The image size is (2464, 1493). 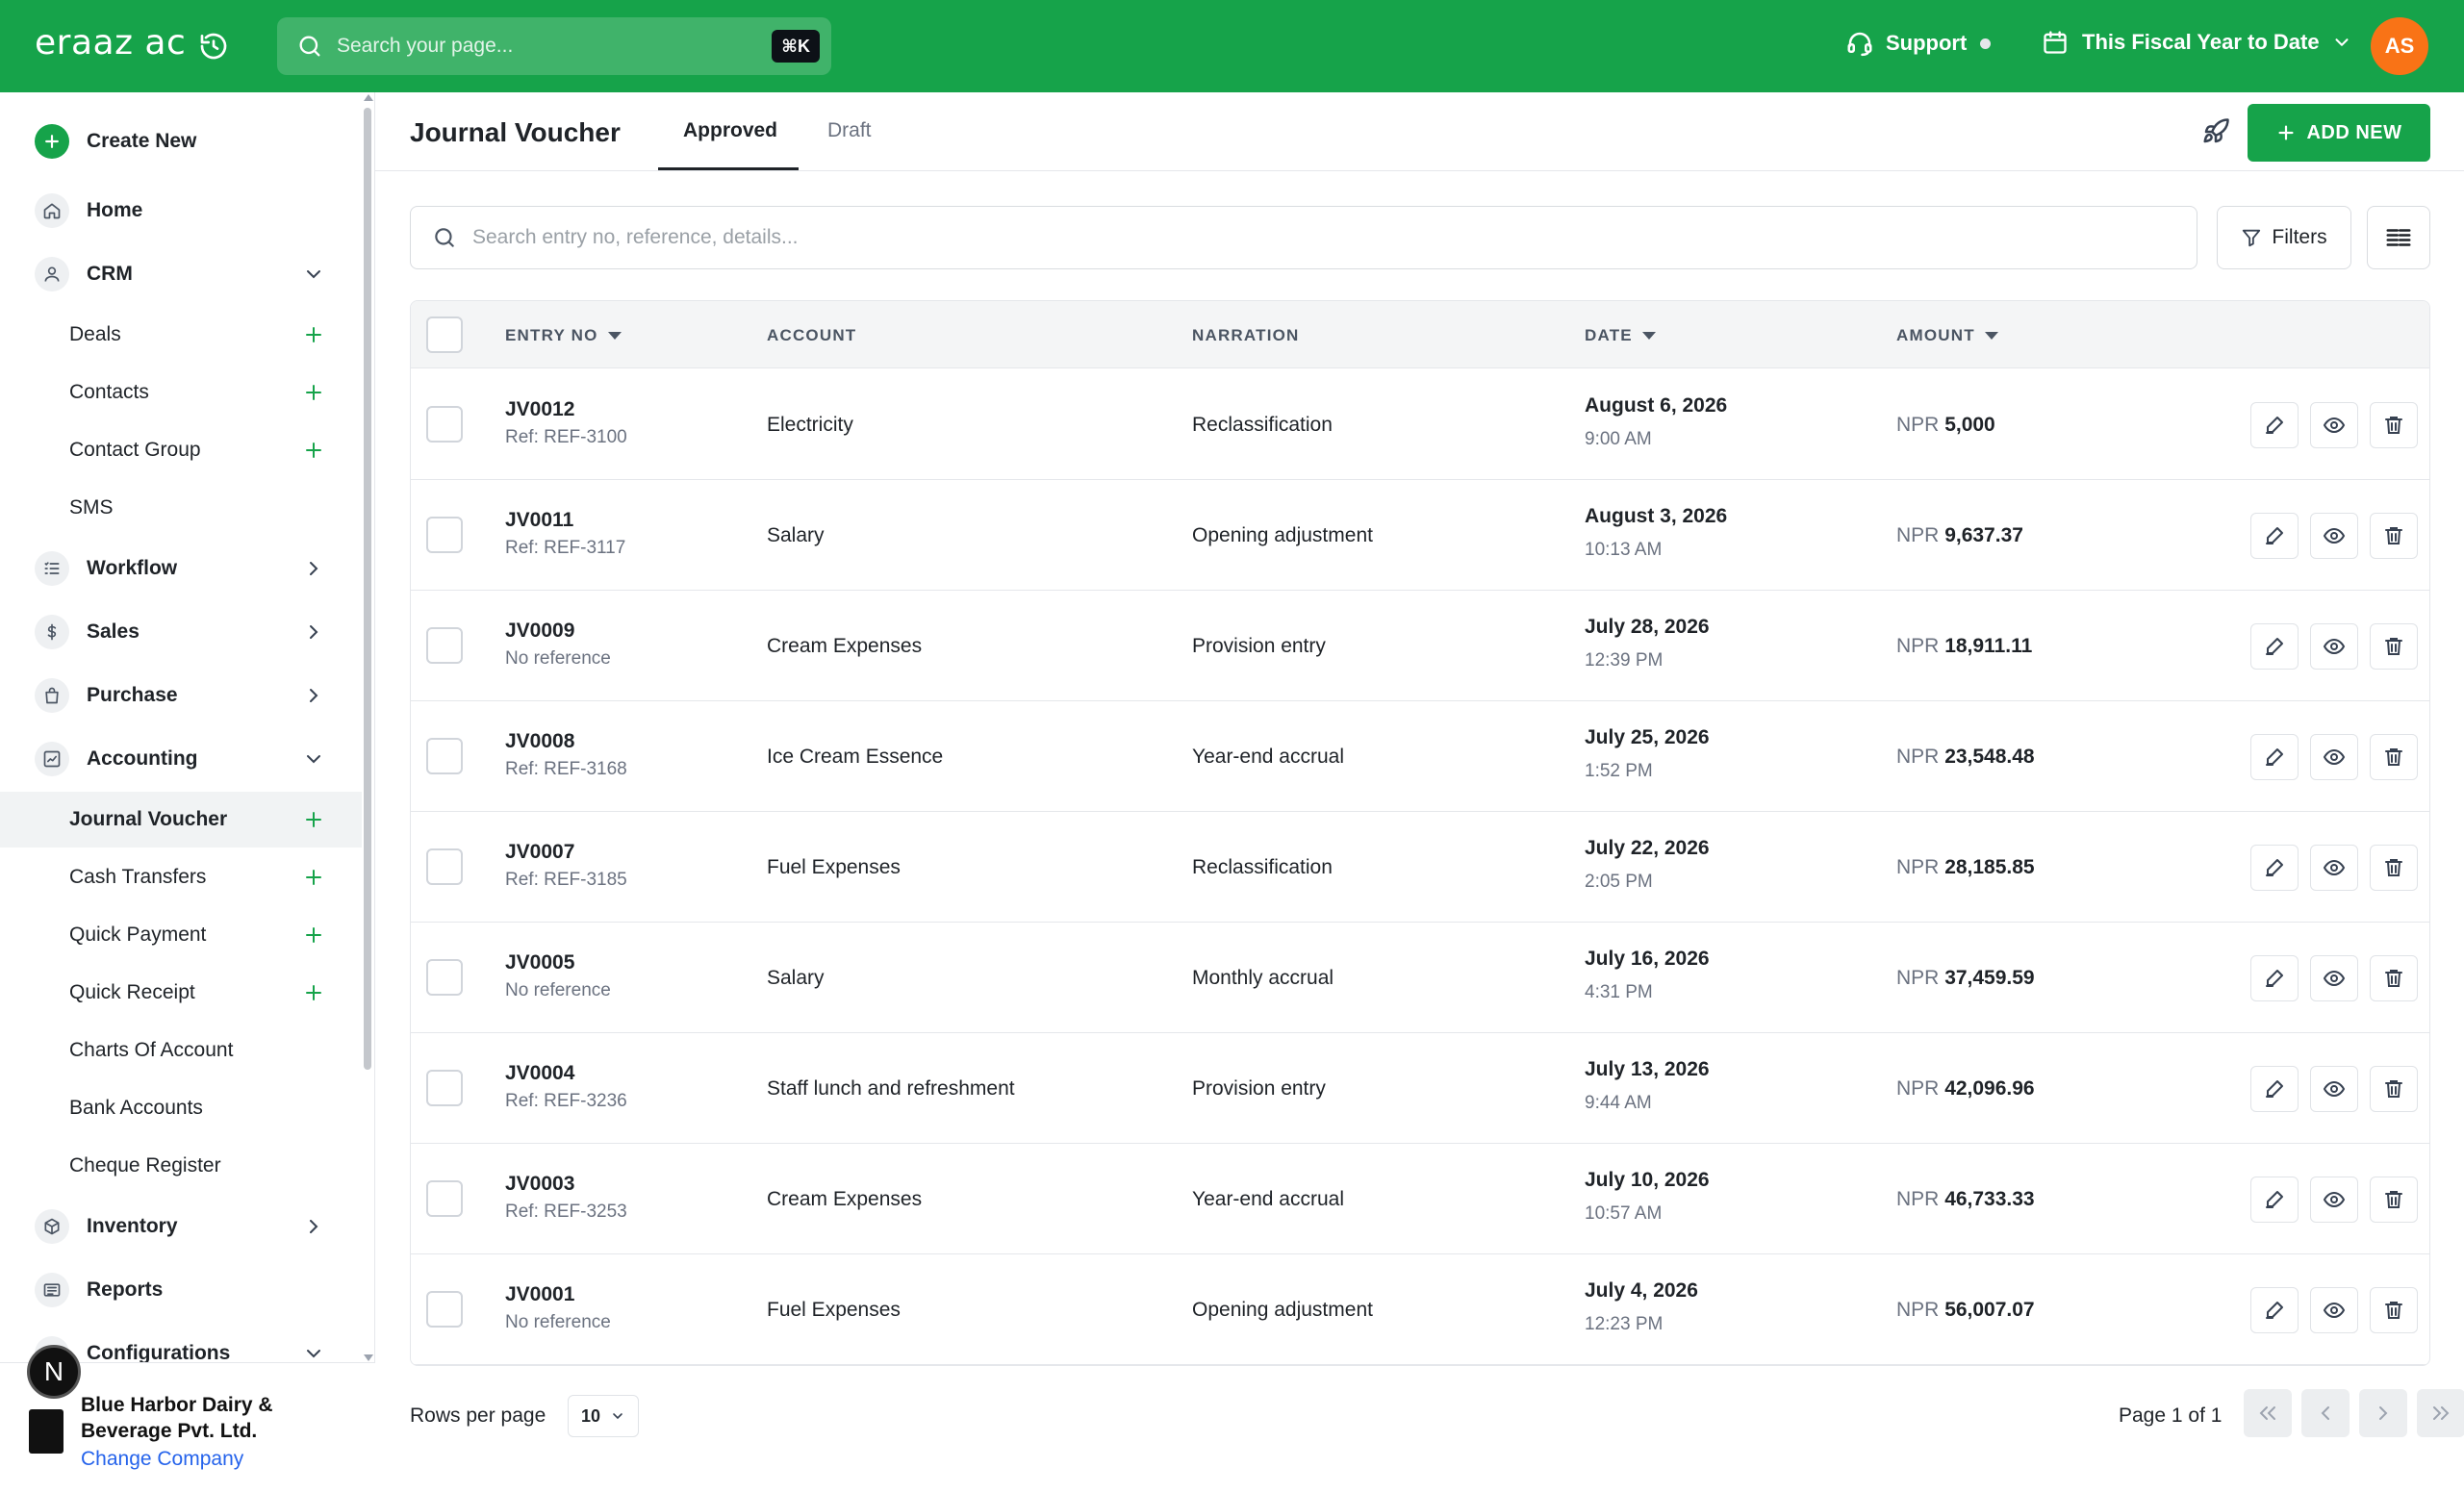 What do you see at coordinates (2215, 131) in the screenshot?
I see `rocket-icon` at bounding box center [2215, 131].